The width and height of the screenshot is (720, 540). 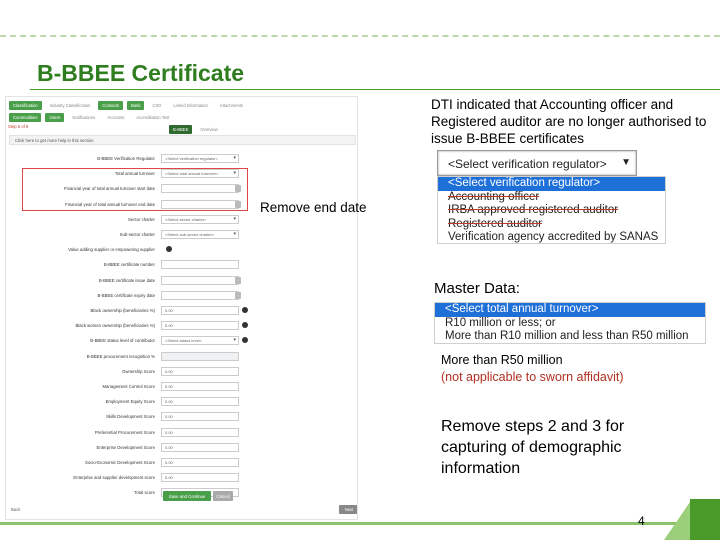 I want to click on footer-rule, so click(x=360, y=523).